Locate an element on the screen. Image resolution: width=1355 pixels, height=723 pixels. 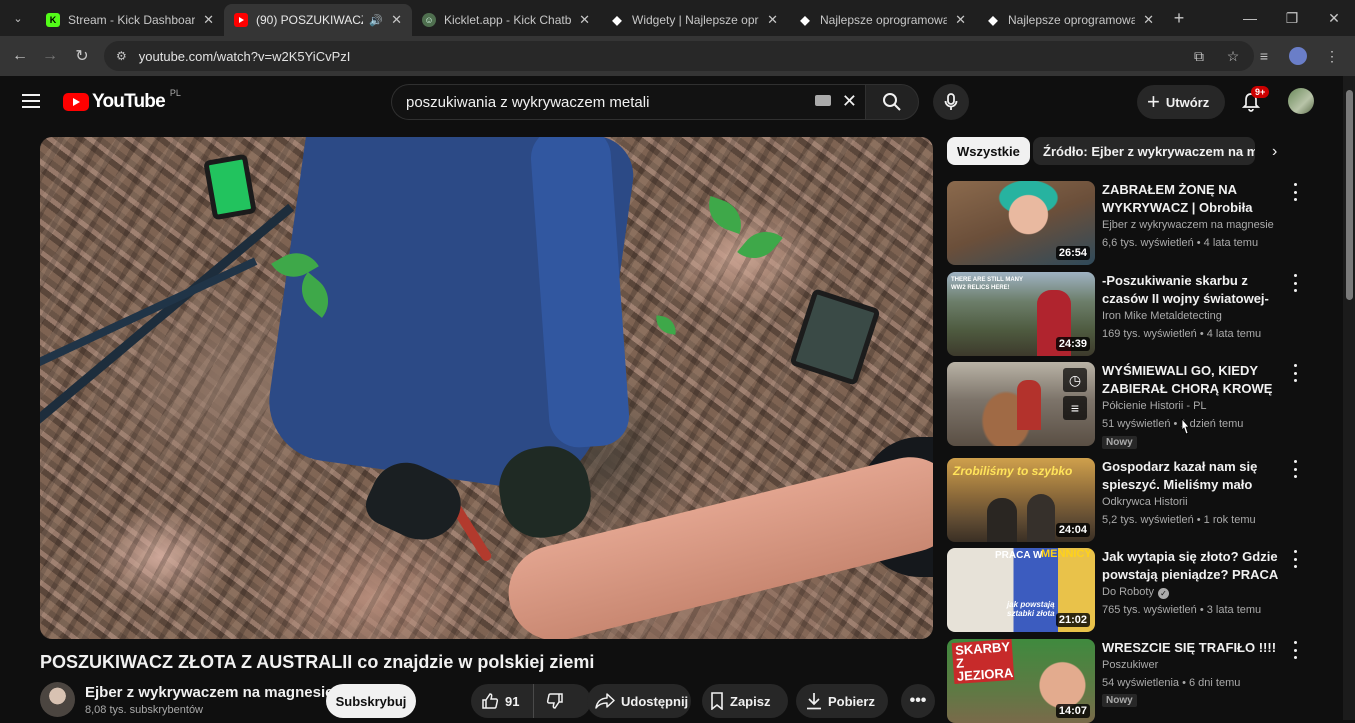
kick-icon: K is located at coordinates (53, 20).